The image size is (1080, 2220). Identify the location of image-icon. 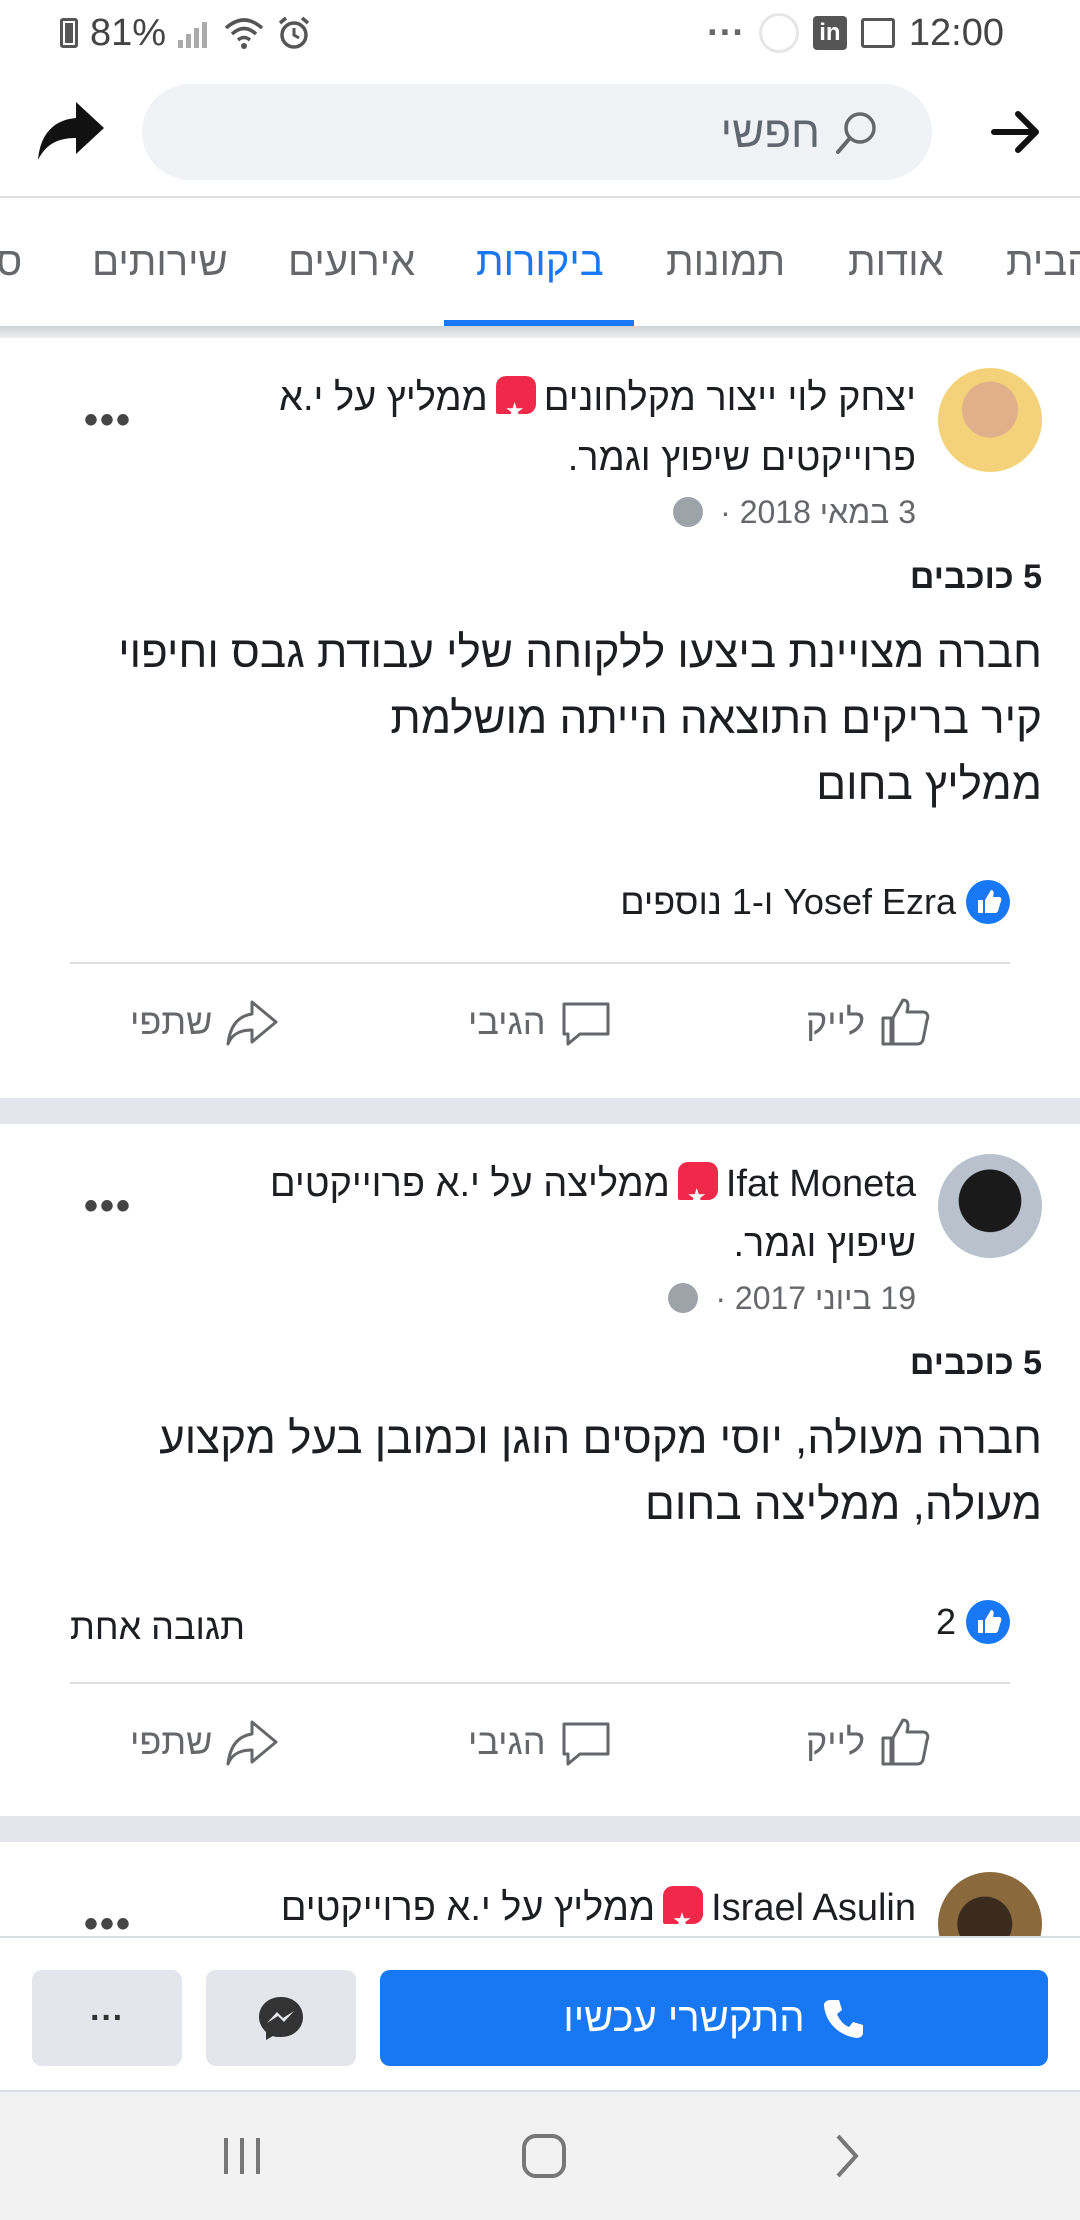
(877, 33).